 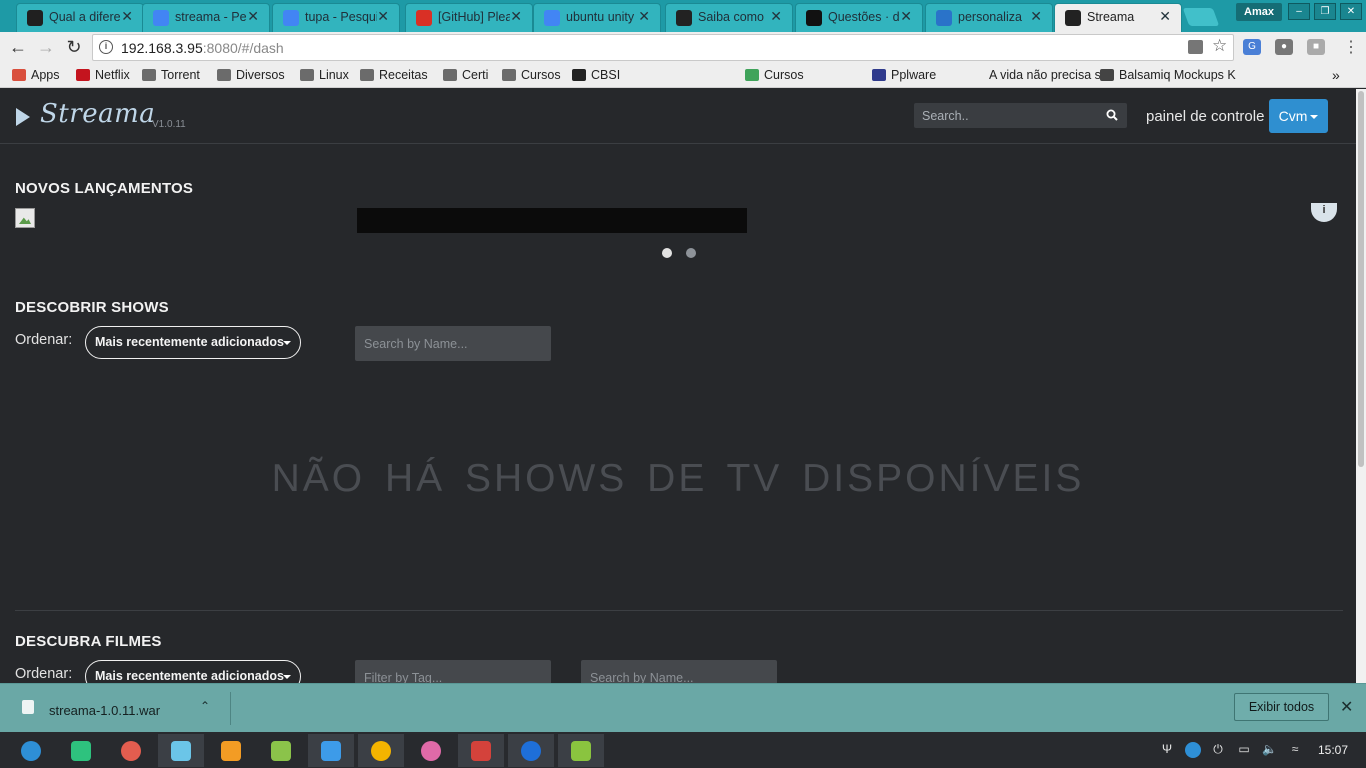 I want to click on dashboard-link: painel de controle, so click(x=1205, y=116).